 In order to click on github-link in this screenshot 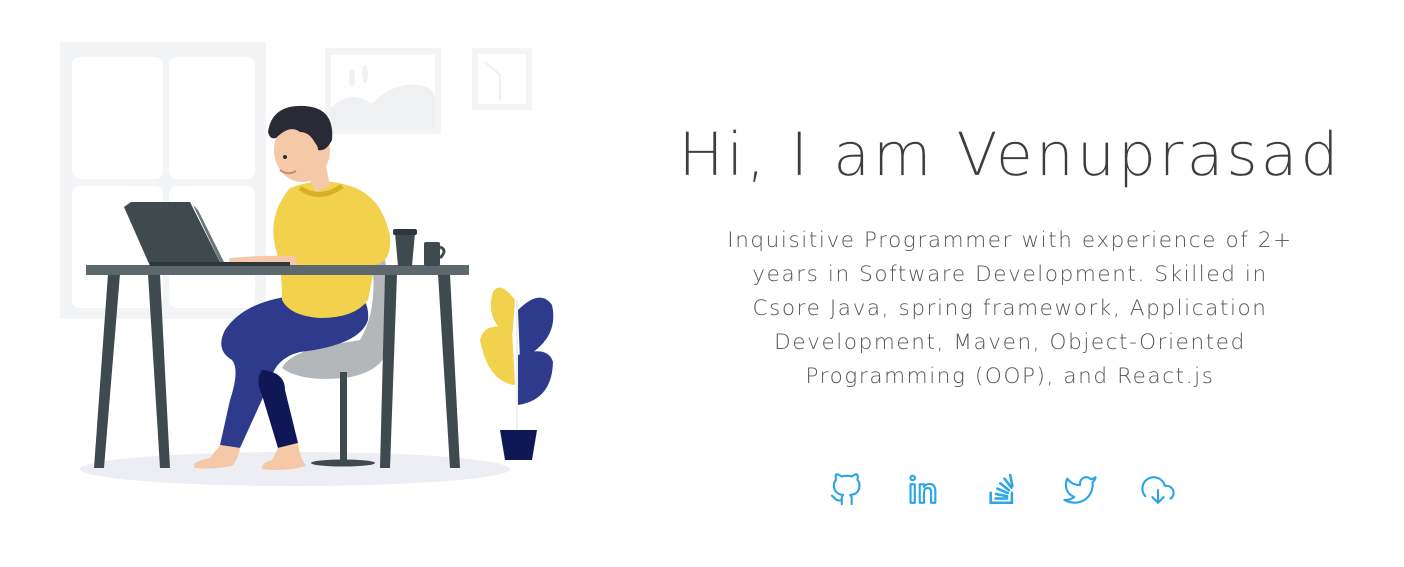, I will do `click(846, 490)`.